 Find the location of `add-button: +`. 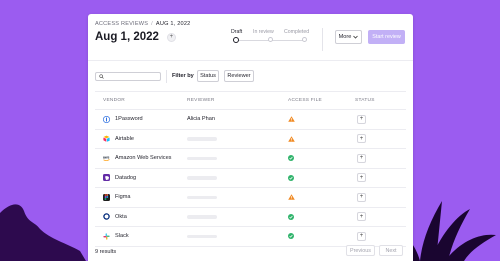

add-button: + is located at coordinates (171, 37).